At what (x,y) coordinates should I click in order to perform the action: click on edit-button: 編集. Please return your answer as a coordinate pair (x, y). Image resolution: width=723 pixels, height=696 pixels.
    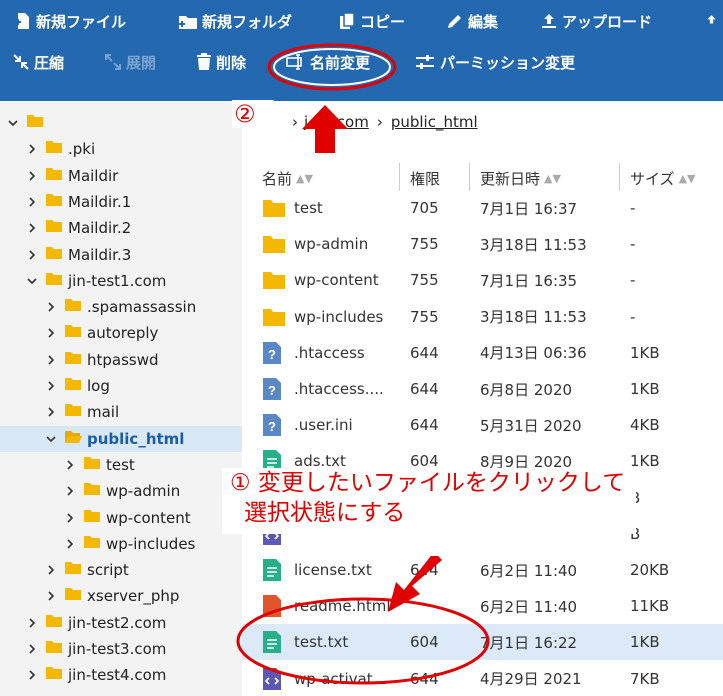
    Looking at the image, I should click on (486, 21).